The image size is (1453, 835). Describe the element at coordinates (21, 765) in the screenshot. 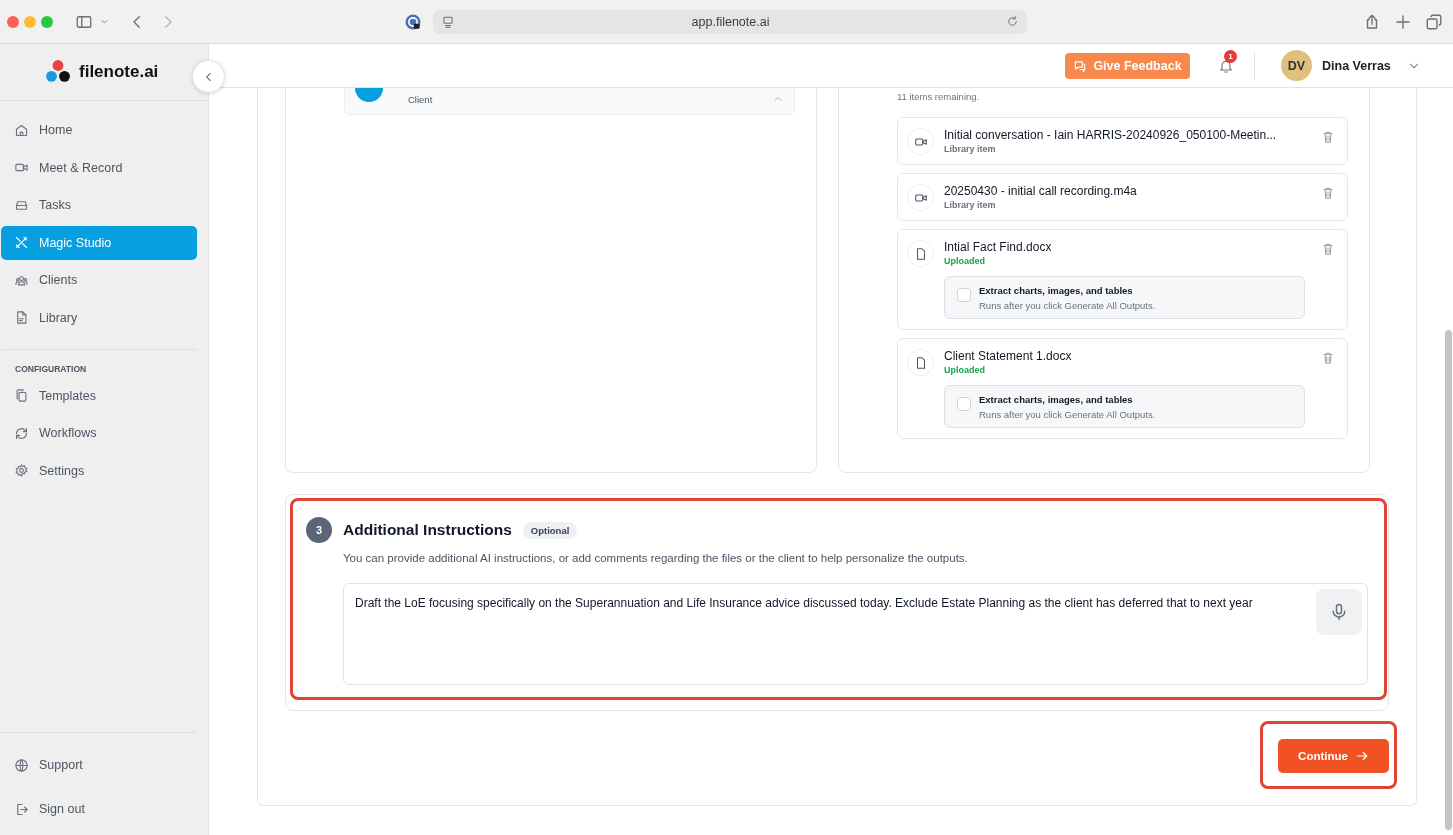

I see `globe-icon` at that location.